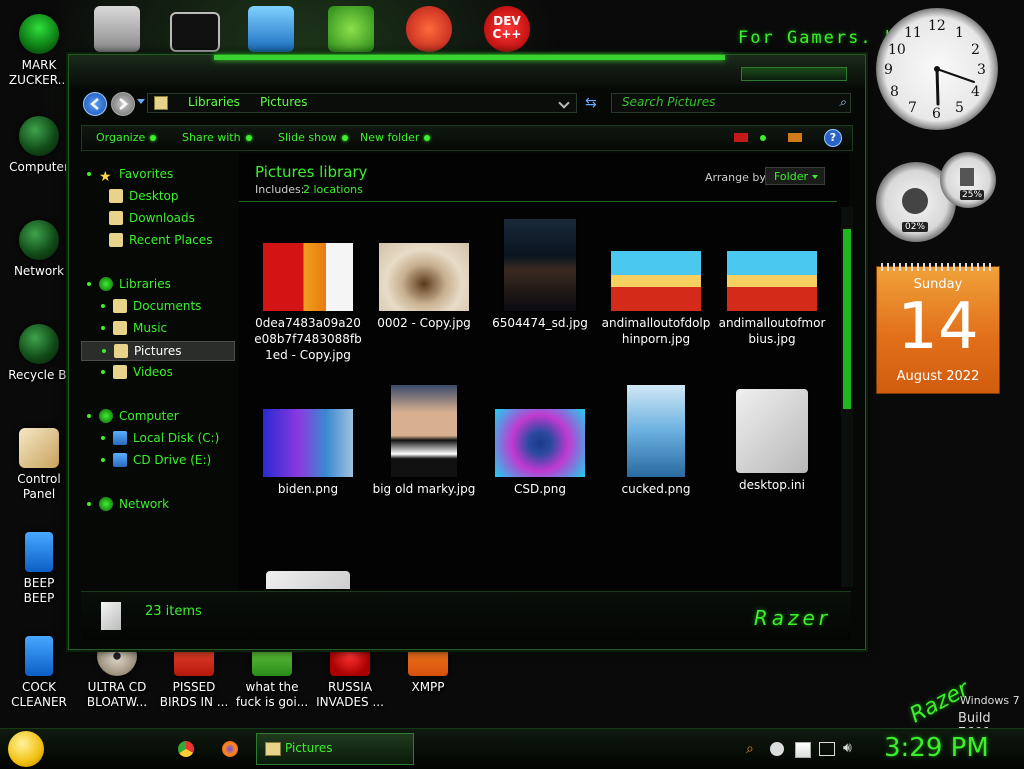  Describe the element at coordinates (195, 32) in the screenshot. I see `desktop-icon-cmd` at that location.